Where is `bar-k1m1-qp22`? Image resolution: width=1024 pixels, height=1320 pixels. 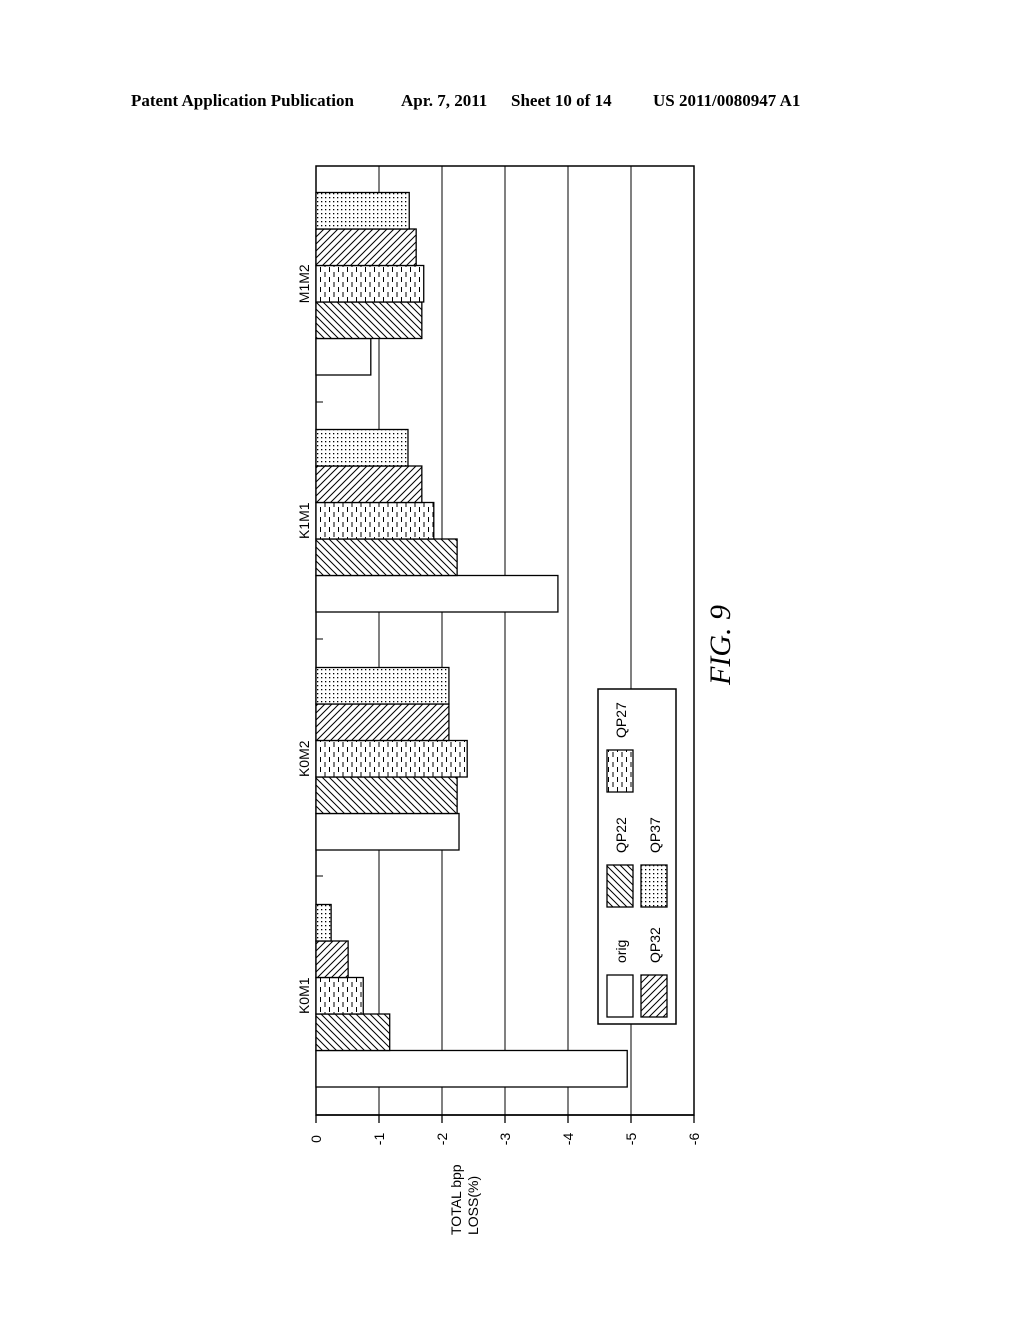
bar-k1m1-qp22 is located at coordinates (386, 557).